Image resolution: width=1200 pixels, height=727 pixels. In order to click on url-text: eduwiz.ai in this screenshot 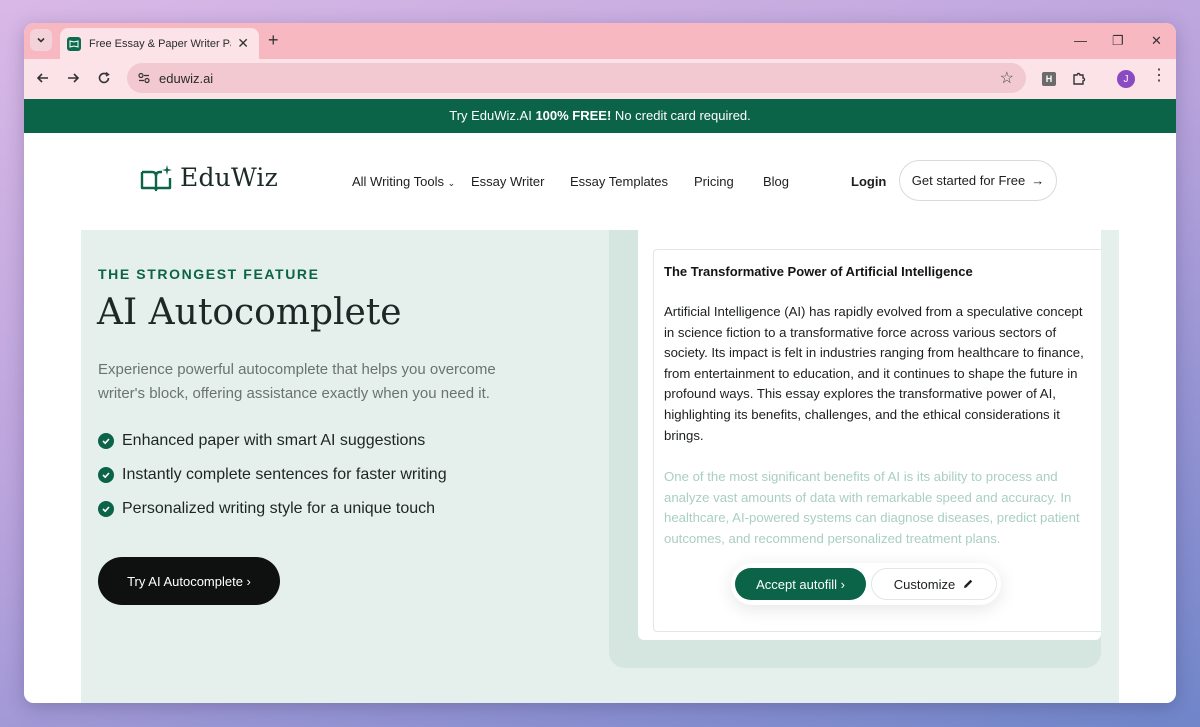, I will do `click(186, 78)`.